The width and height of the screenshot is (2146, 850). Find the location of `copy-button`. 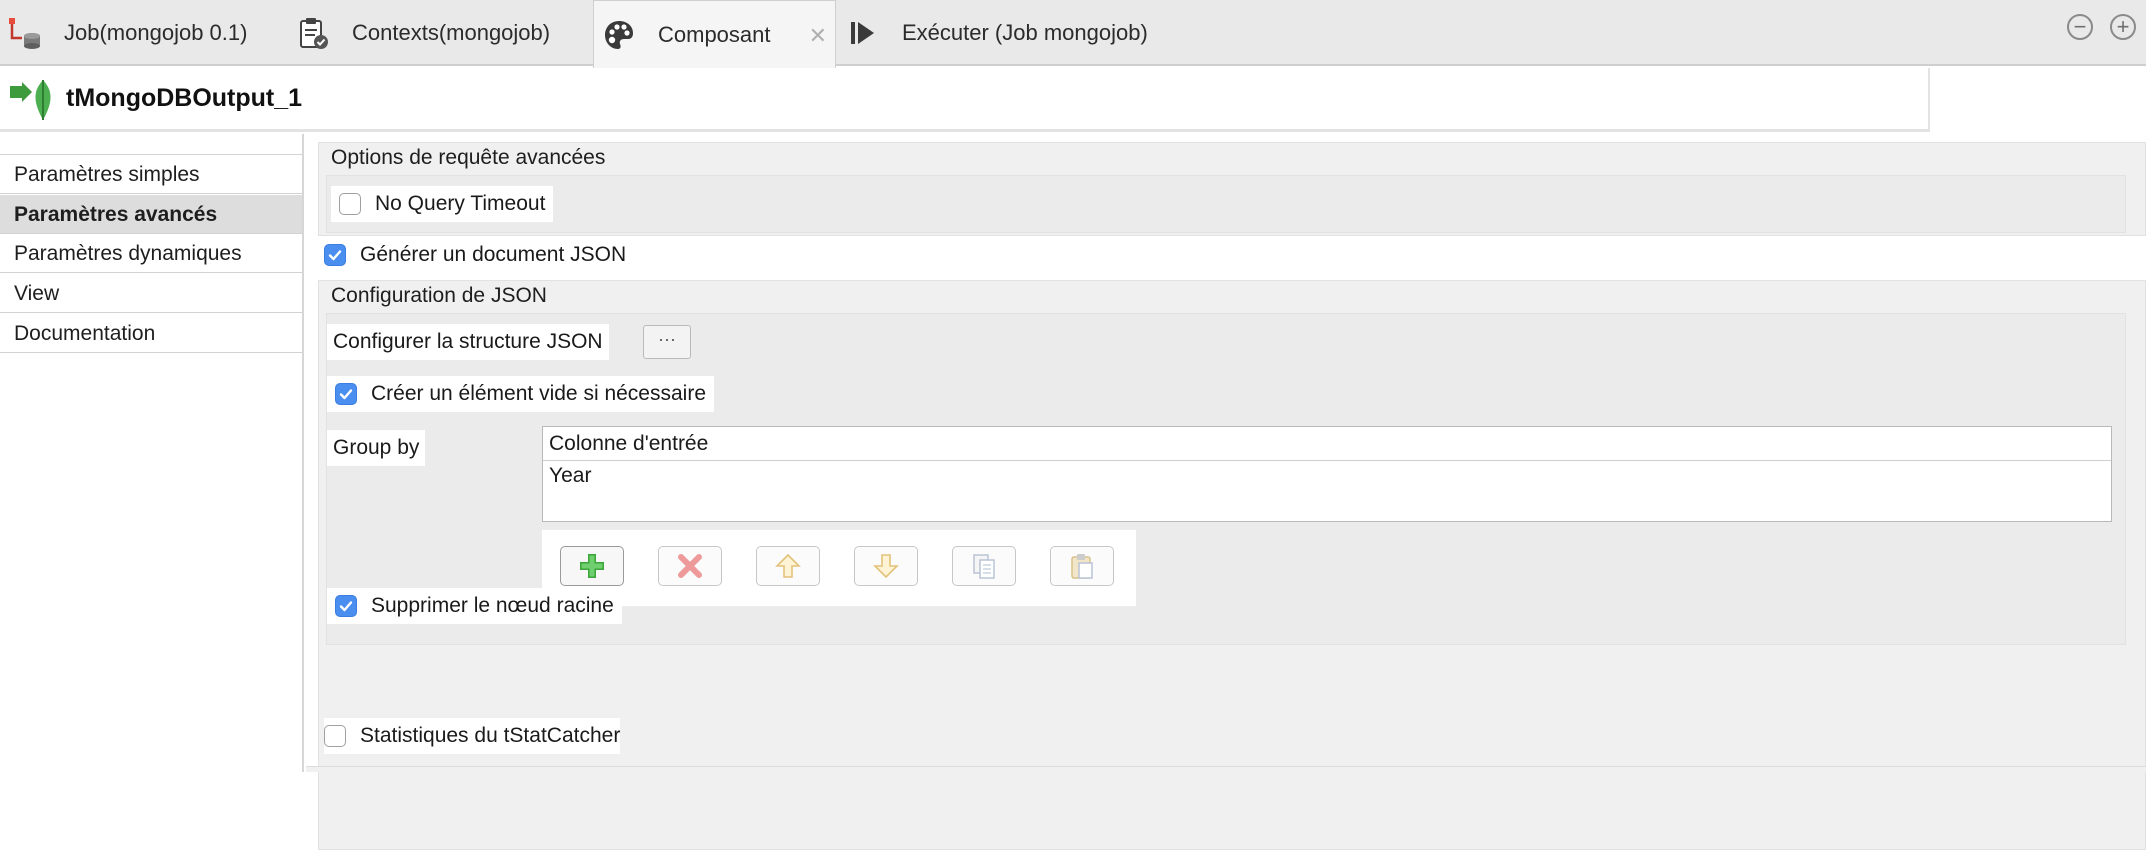

copy-button is located at coordinates (984, 566).